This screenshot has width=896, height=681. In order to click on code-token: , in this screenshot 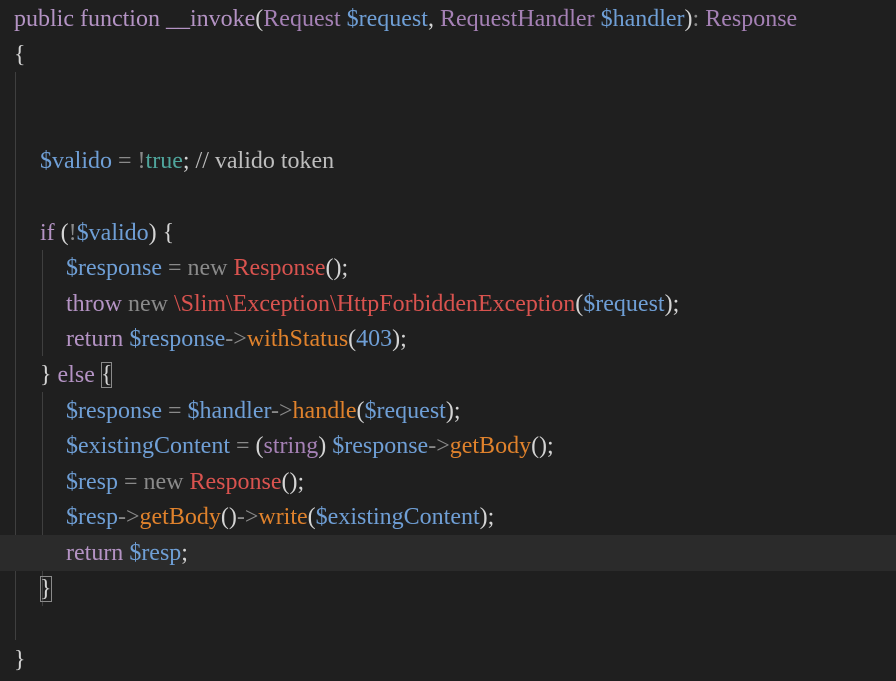, I will do `click(433, 19)`.